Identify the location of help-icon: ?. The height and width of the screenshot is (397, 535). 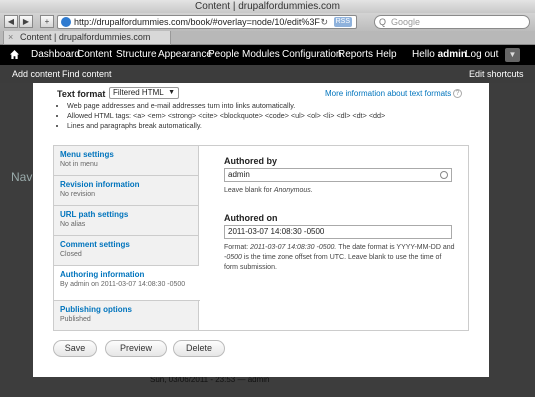
(457, 93).